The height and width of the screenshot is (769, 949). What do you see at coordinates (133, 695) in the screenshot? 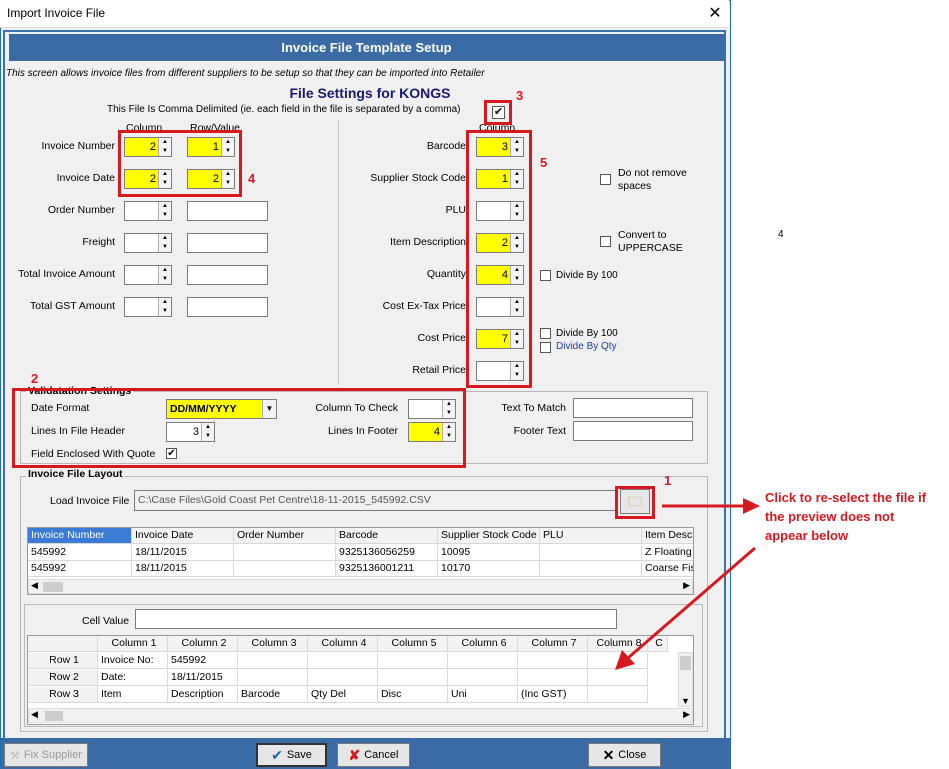
I see `raw-cell: Item` at bounding box center [133, 695].